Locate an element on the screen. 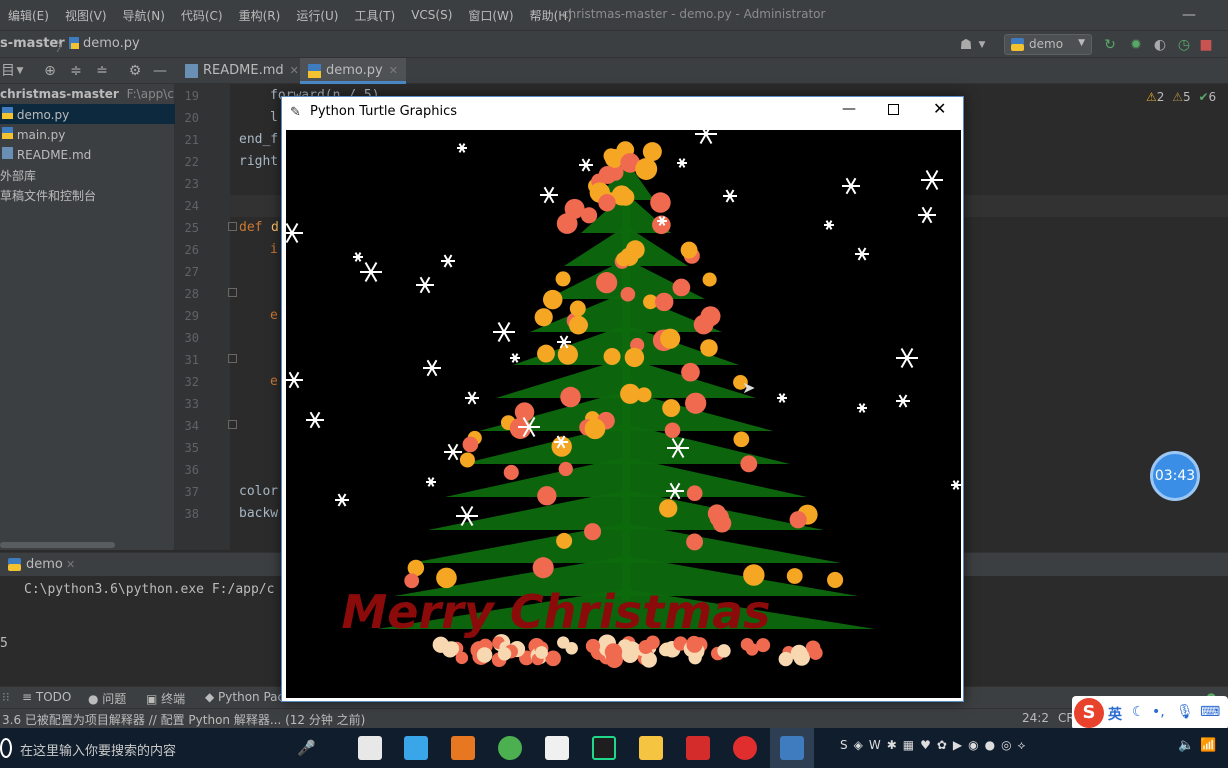 Image resolution: width=1228 pixels, height=768 pixels. app-matlab-icon is located at coordinates (463, 748).